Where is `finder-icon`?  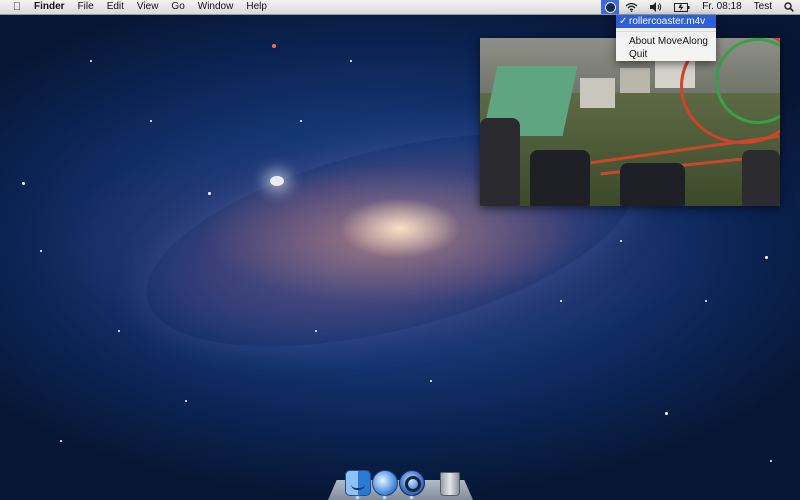 finder-icon is located at coordinates (358, 483).